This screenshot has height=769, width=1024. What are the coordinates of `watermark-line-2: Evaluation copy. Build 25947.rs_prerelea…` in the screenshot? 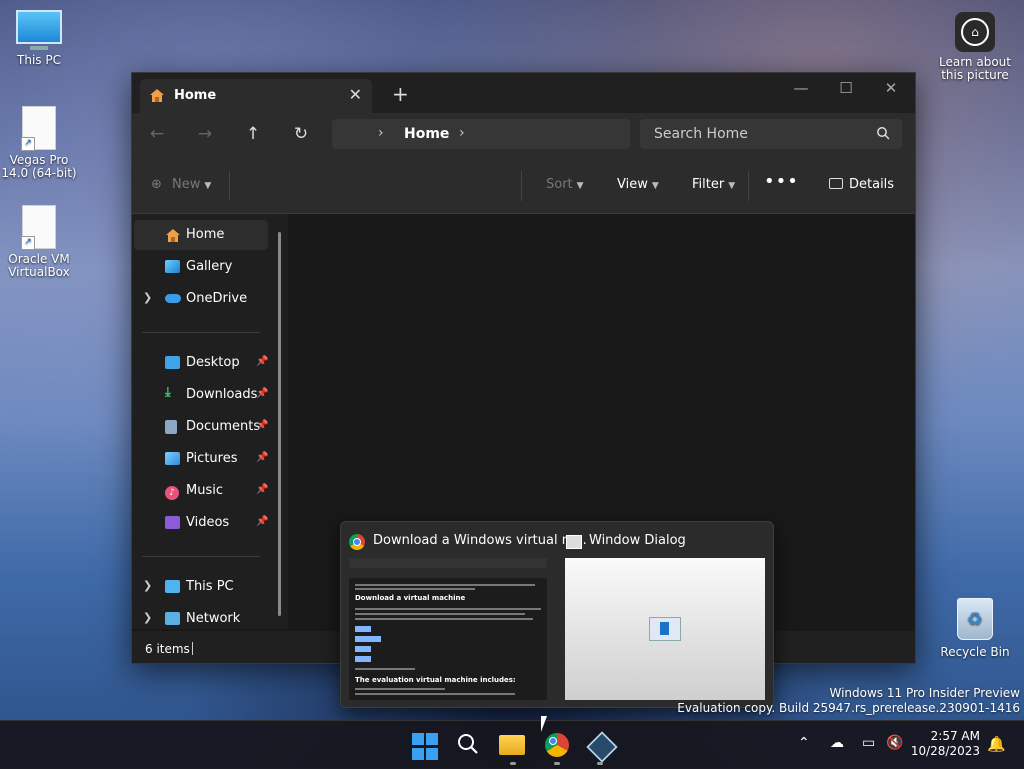 It's located at (848, 708).